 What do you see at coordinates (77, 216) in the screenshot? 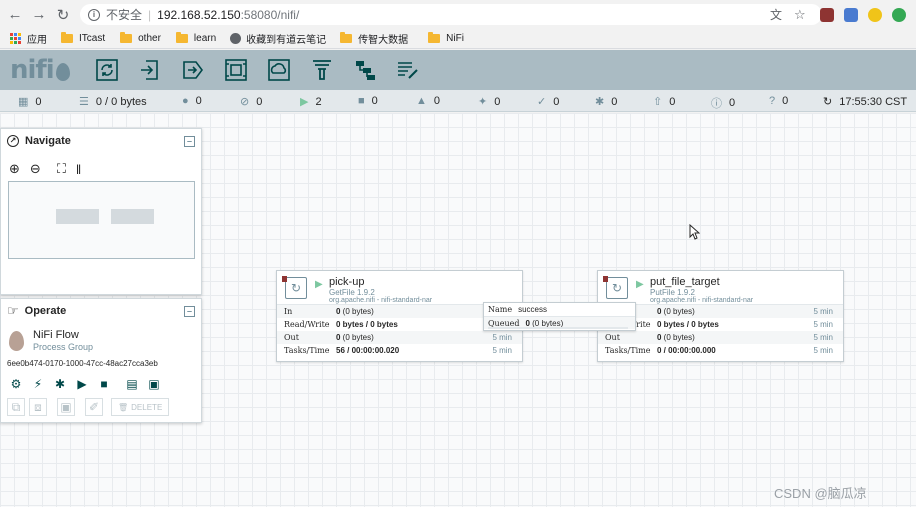
I see `birdseye-processor` at bounding box center [77, 216].